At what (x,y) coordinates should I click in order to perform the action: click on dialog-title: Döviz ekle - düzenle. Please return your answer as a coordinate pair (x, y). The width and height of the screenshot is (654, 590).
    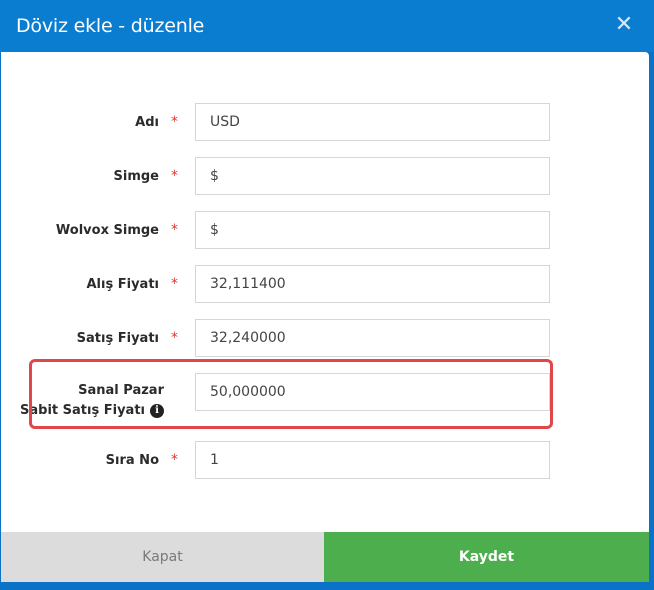
    Looking at the image, I should click on (110, 26).